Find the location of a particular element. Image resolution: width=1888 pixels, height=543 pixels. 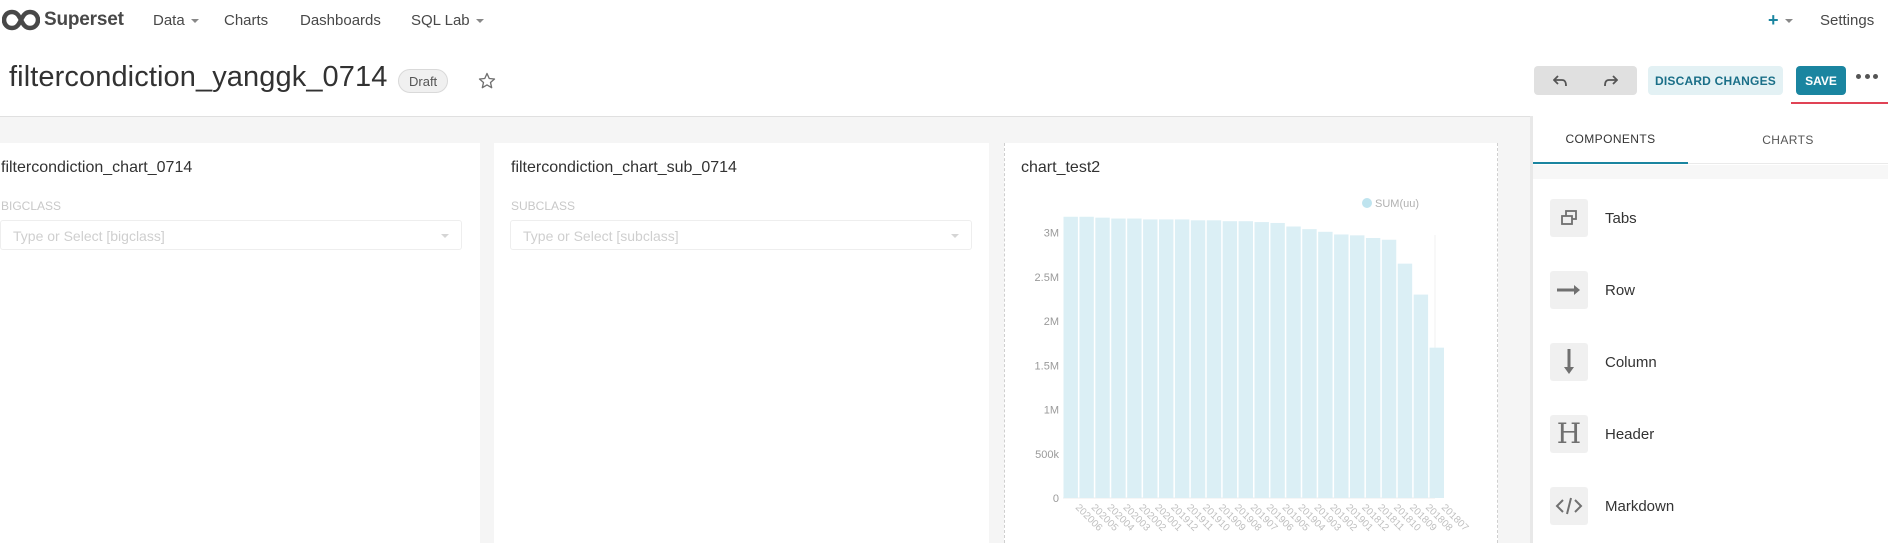

component-tabs: Tabs is located at coordinates (1710, 218).